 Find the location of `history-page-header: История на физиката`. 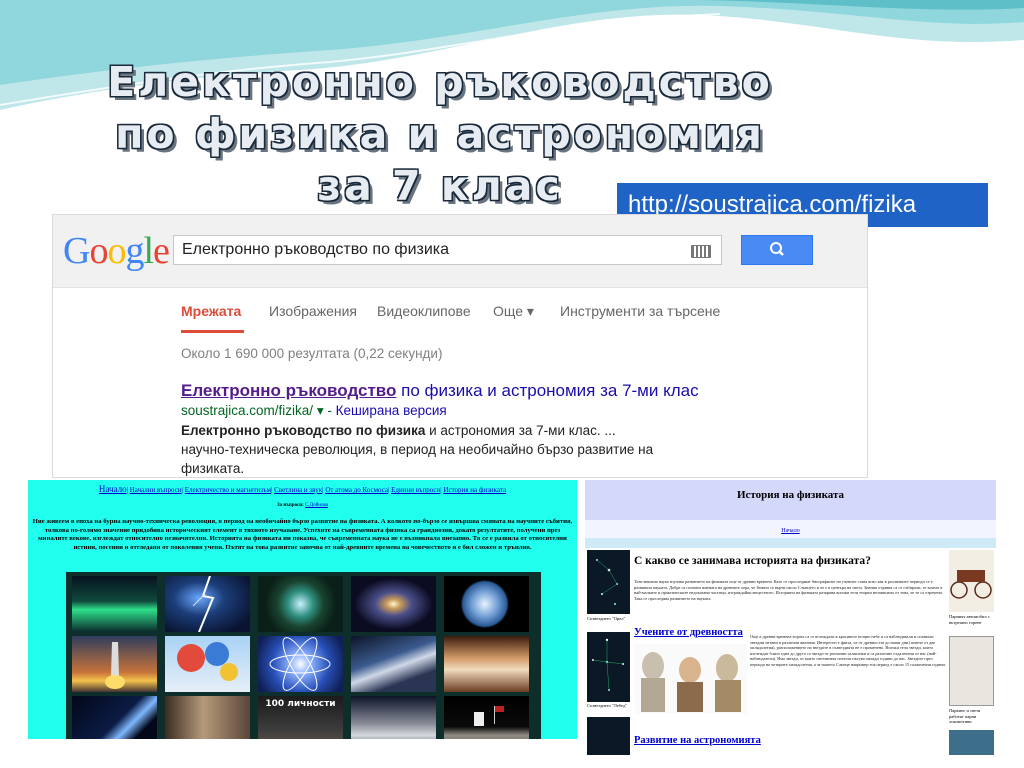

history-page-header: История на физиката is located at coordinates (790, 500).